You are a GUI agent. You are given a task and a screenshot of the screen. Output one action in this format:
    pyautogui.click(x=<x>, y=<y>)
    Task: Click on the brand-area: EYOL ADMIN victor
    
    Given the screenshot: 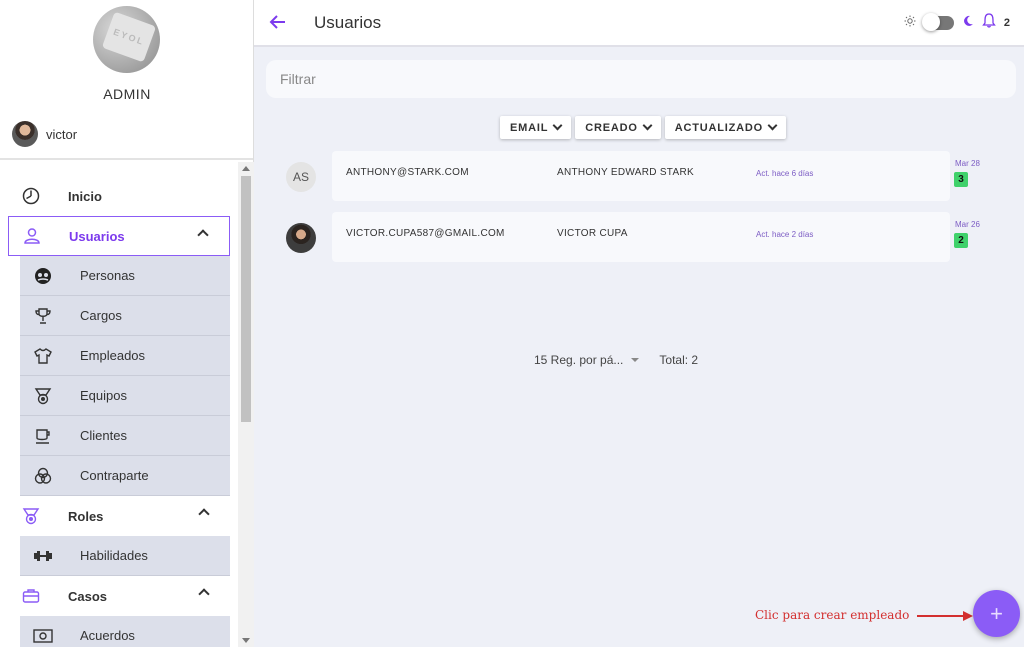 What is the action you would take?
    pyautogui.click(x=126, y=80)
    